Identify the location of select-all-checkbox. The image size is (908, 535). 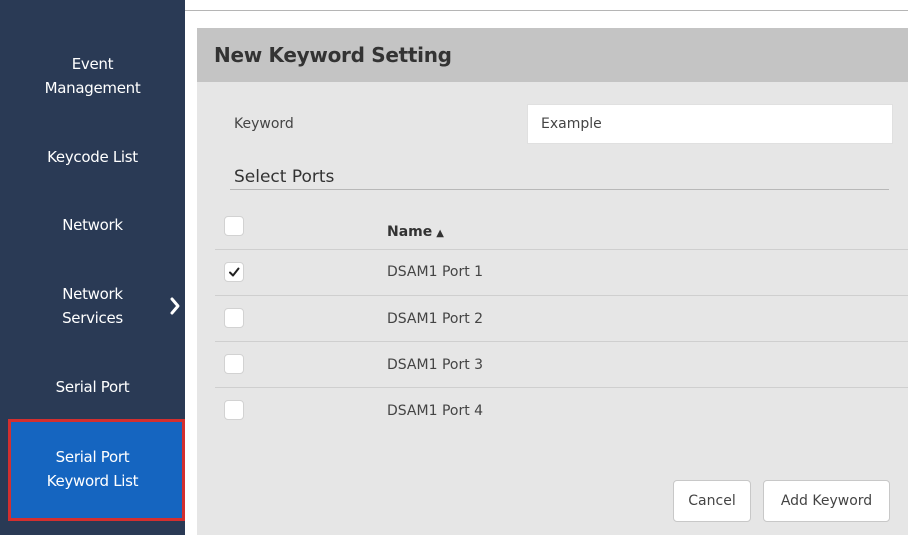
(234, 226).